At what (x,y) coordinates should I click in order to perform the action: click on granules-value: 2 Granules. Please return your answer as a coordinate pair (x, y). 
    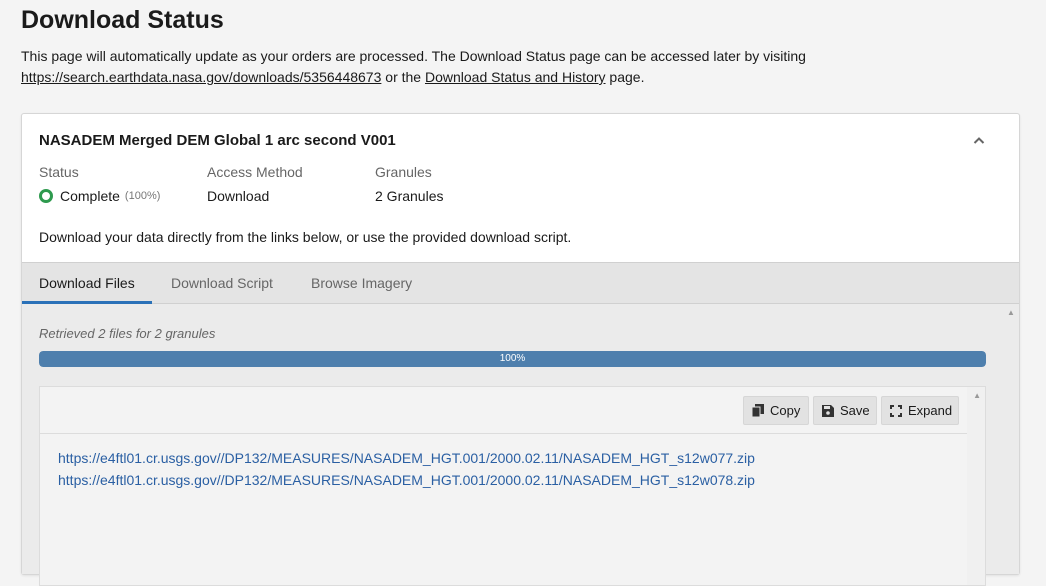
    Looking at the image, I should click on (409, 196).